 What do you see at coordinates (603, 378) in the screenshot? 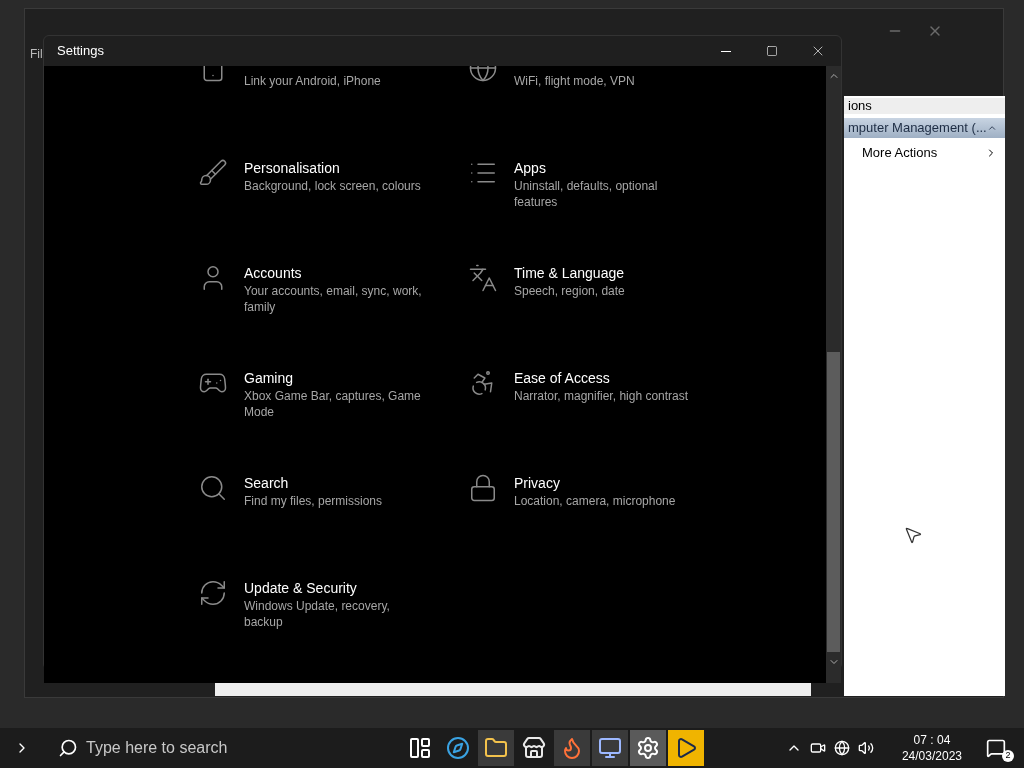
I see `category-title: Ease of Access` at bounding box center [603, 378].